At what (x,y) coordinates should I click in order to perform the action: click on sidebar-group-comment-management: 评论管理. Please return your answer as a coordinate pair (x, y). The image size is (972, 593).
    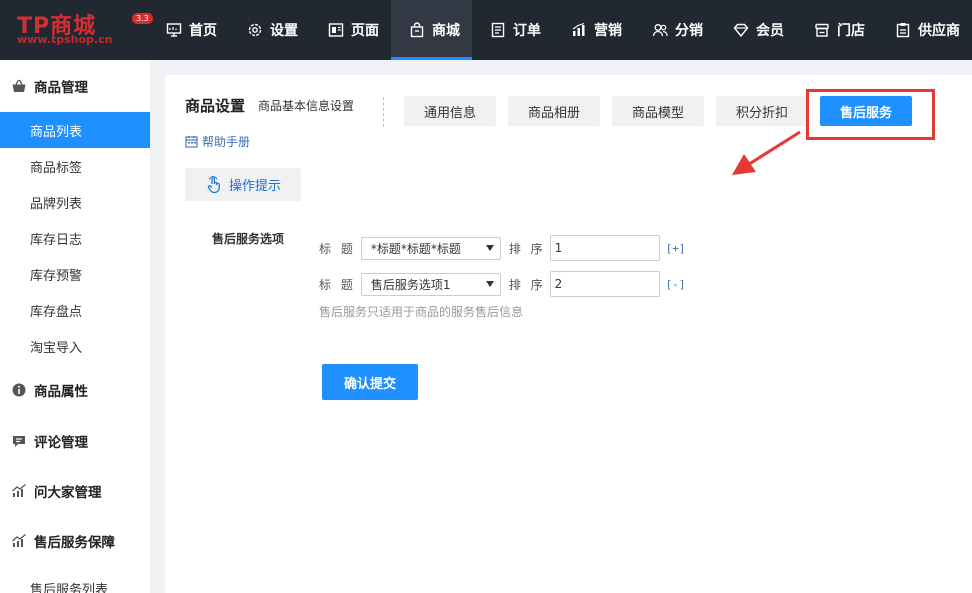
    Looking at the image, I should click on (75, 441).